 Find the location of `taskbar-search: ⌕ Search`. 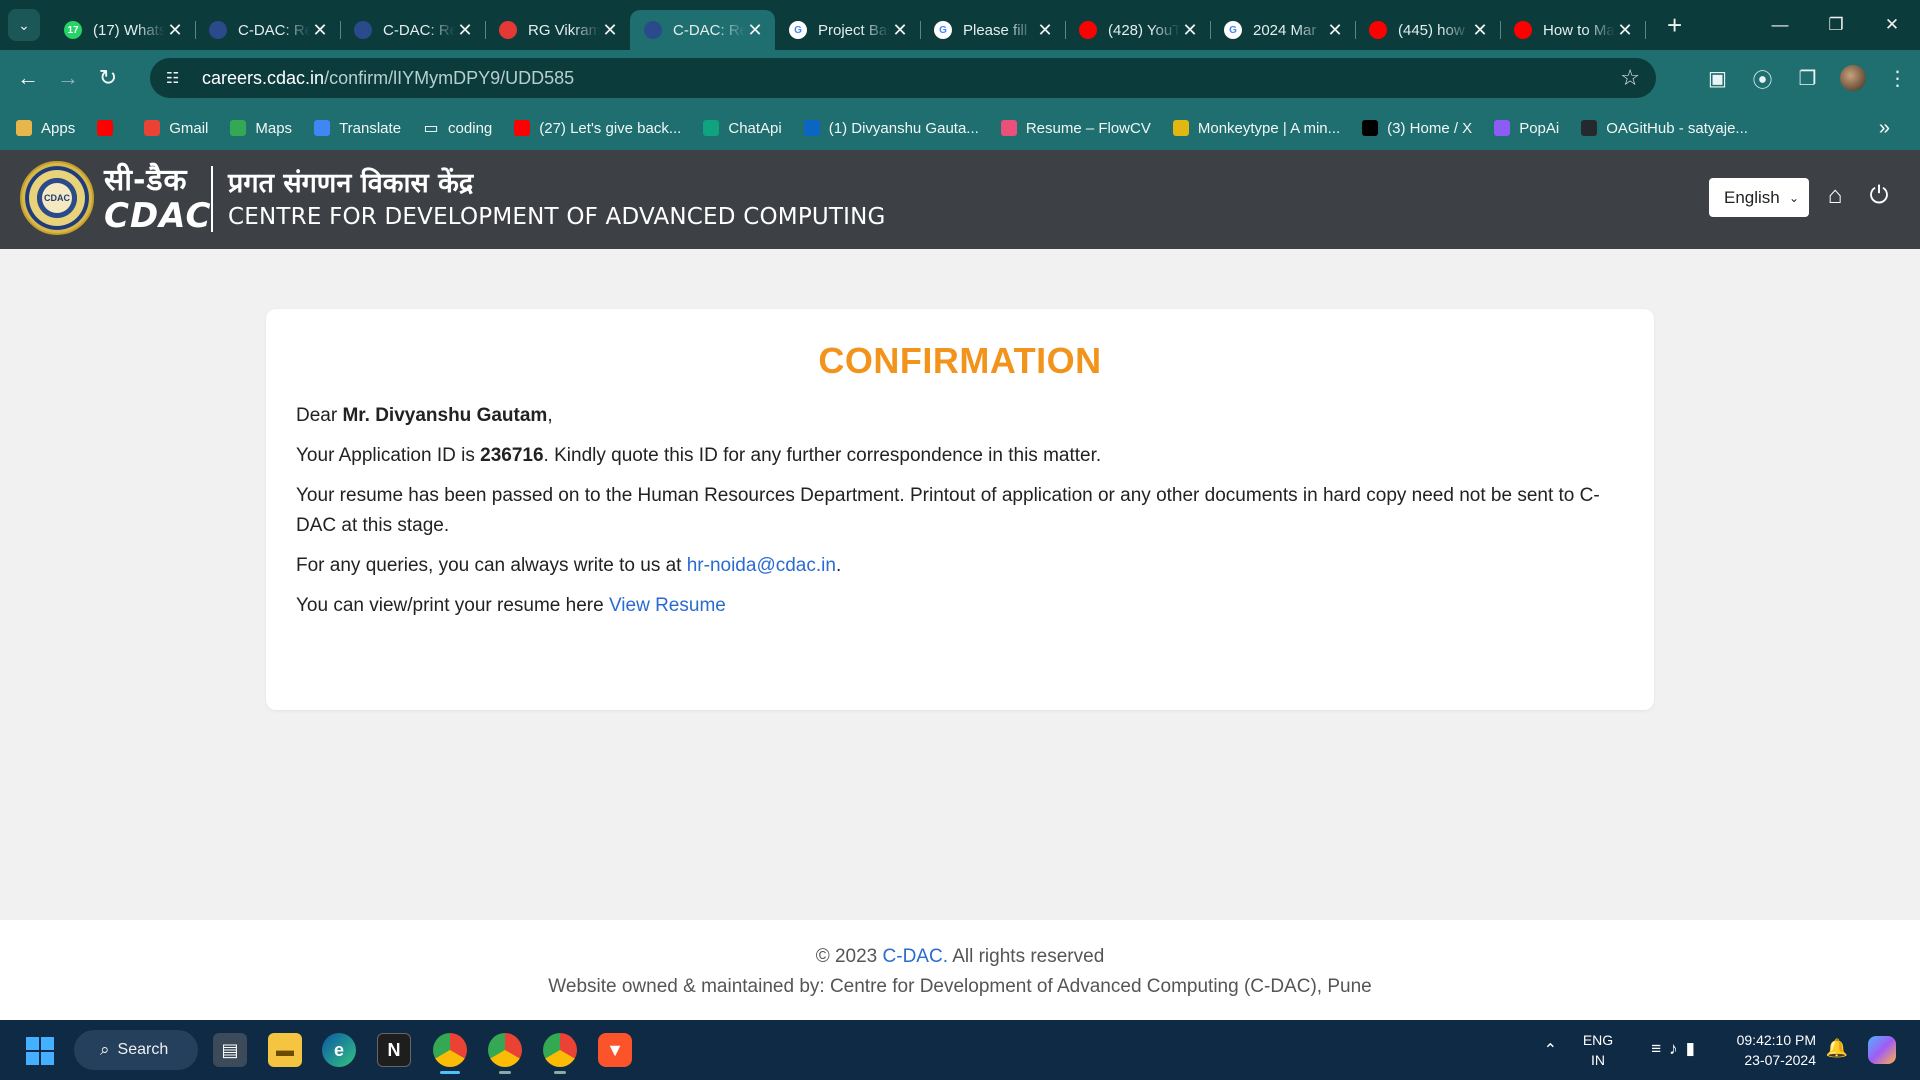

taskbar-search: ⌕ Search is located at coordinates (136, 1050).